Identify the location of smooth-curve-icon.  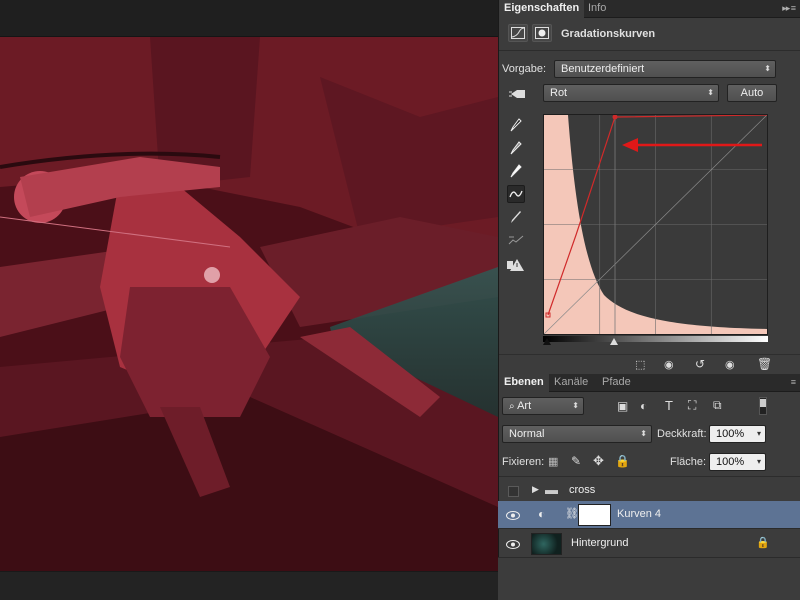
(516, 240).